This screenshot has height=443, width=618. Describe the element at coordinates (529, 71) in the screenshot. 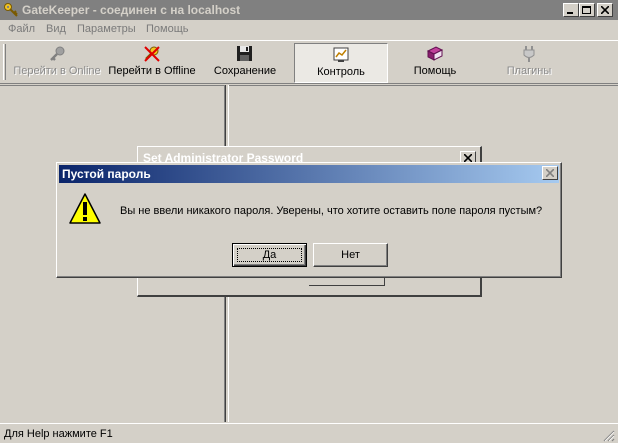

I see `plugins-label: Плагины` at that location.